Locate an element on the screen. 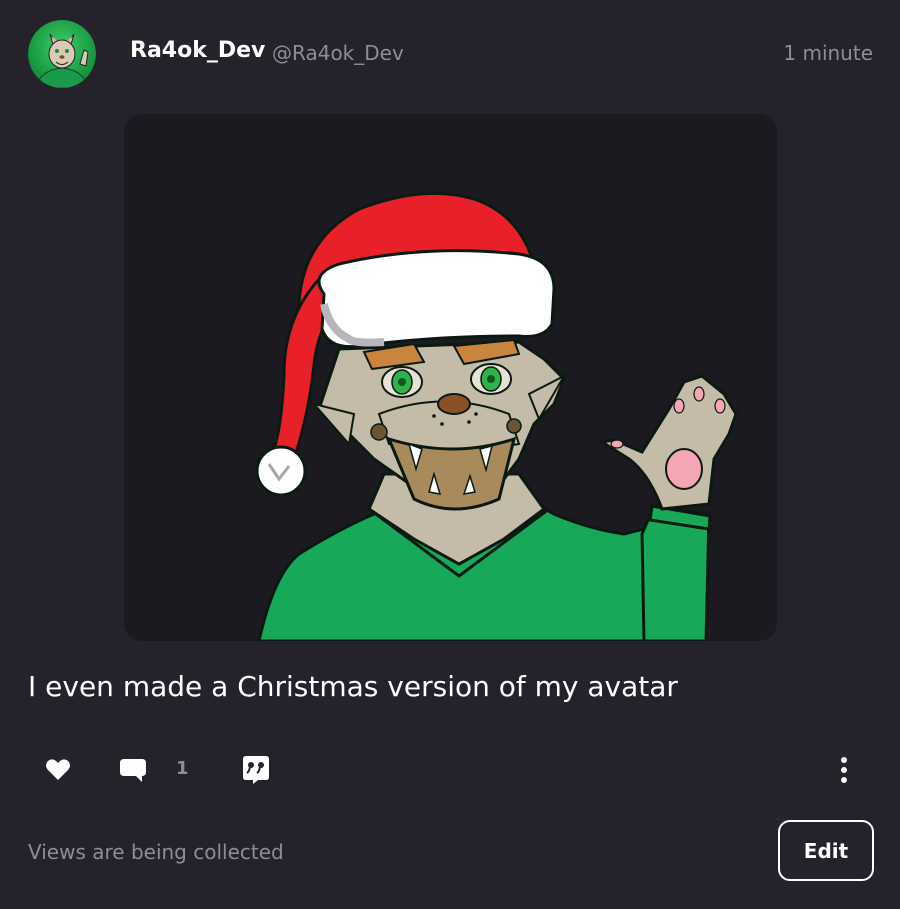  more-options-button is located at coordinates (844, 770).